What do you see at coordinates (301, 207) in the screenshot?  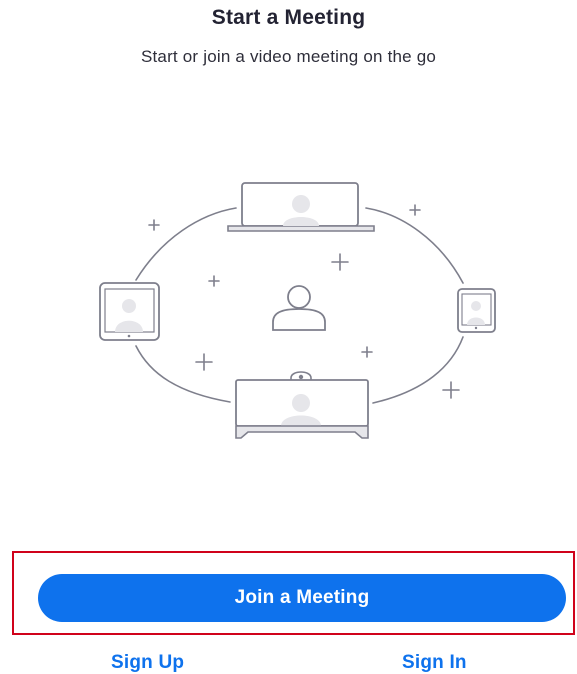 I see `laptop-icon` at bounding box center [301, 207].